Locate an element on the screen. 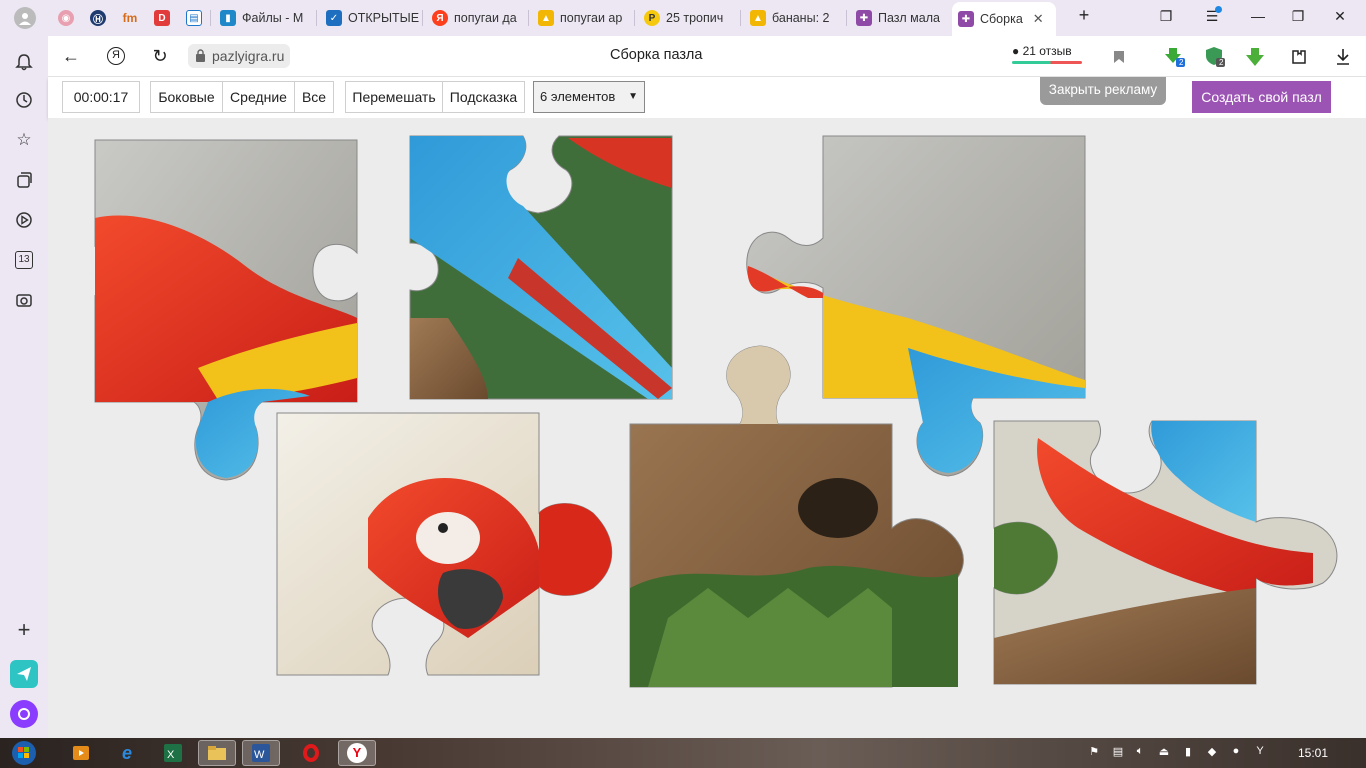 The image size is (1366, 768). calendar-day: 13 is located at coordinates (24, 260).